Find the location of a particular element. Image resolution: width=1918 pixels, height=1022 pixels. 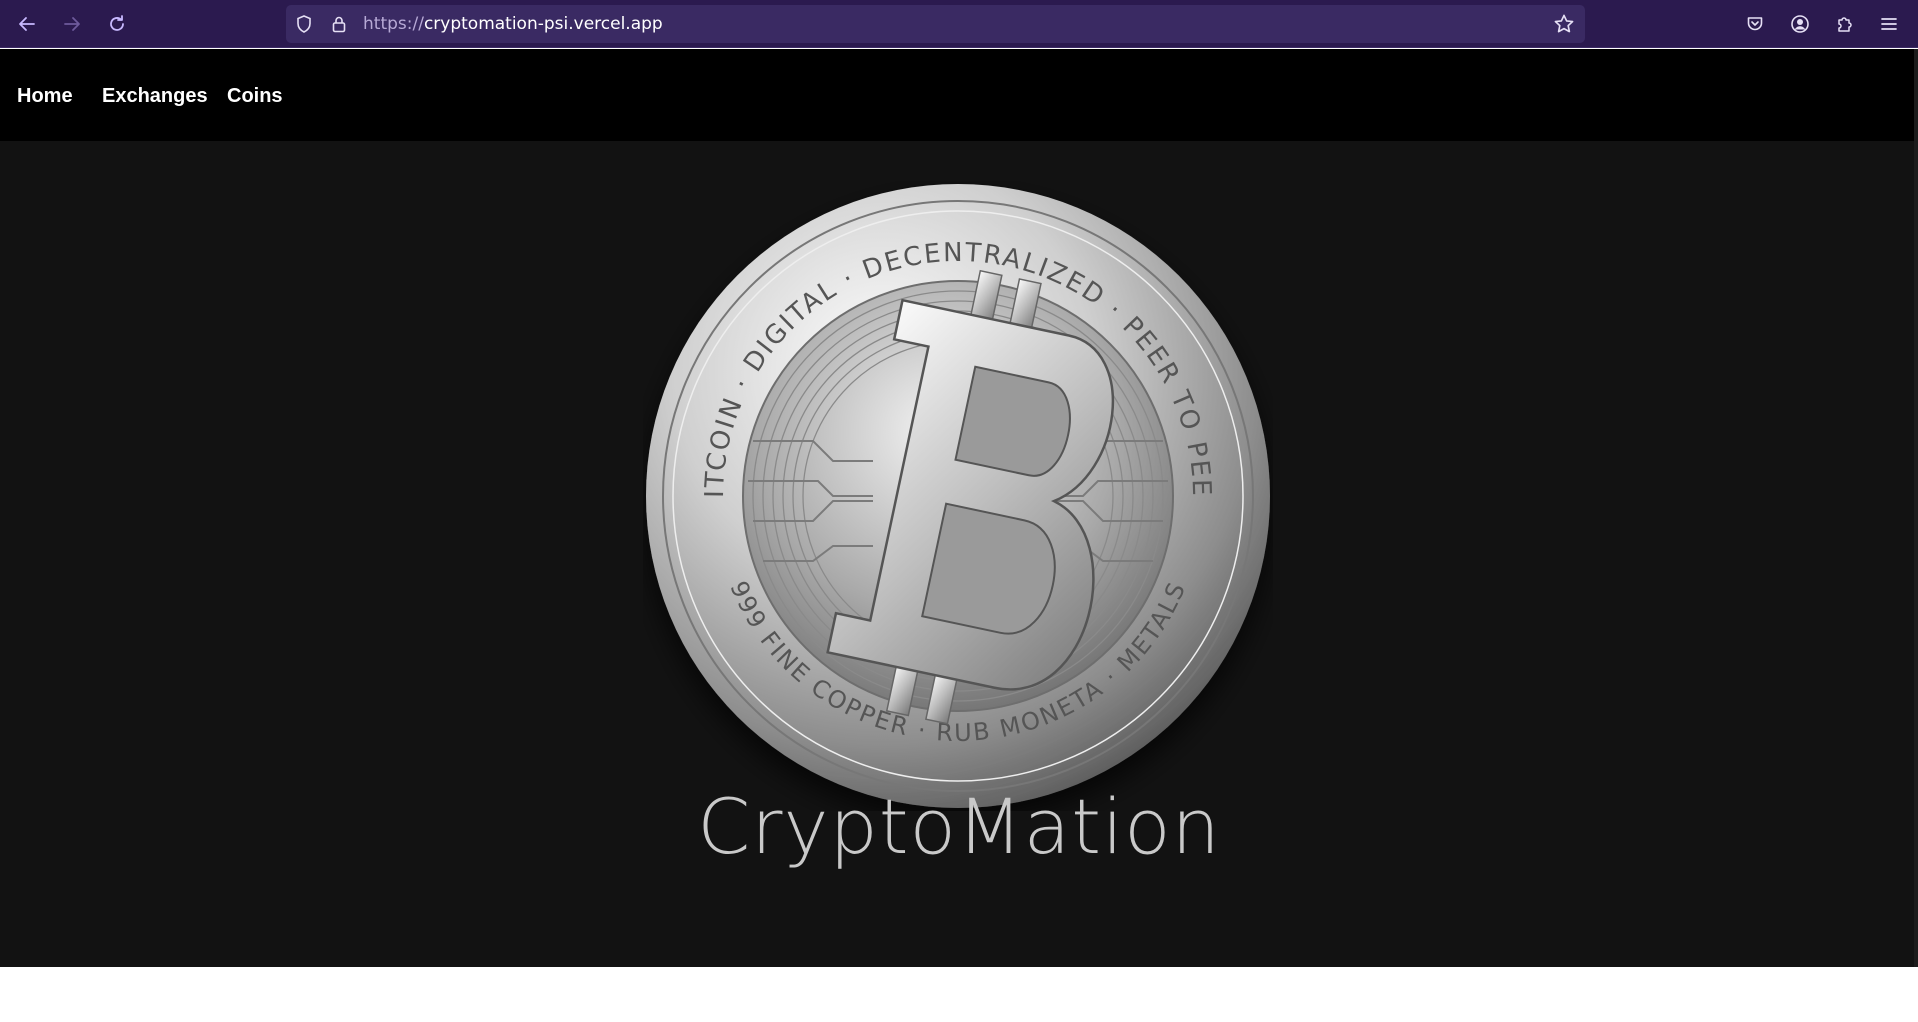

nav-home-link: Home is located at coordinates (45, 96).